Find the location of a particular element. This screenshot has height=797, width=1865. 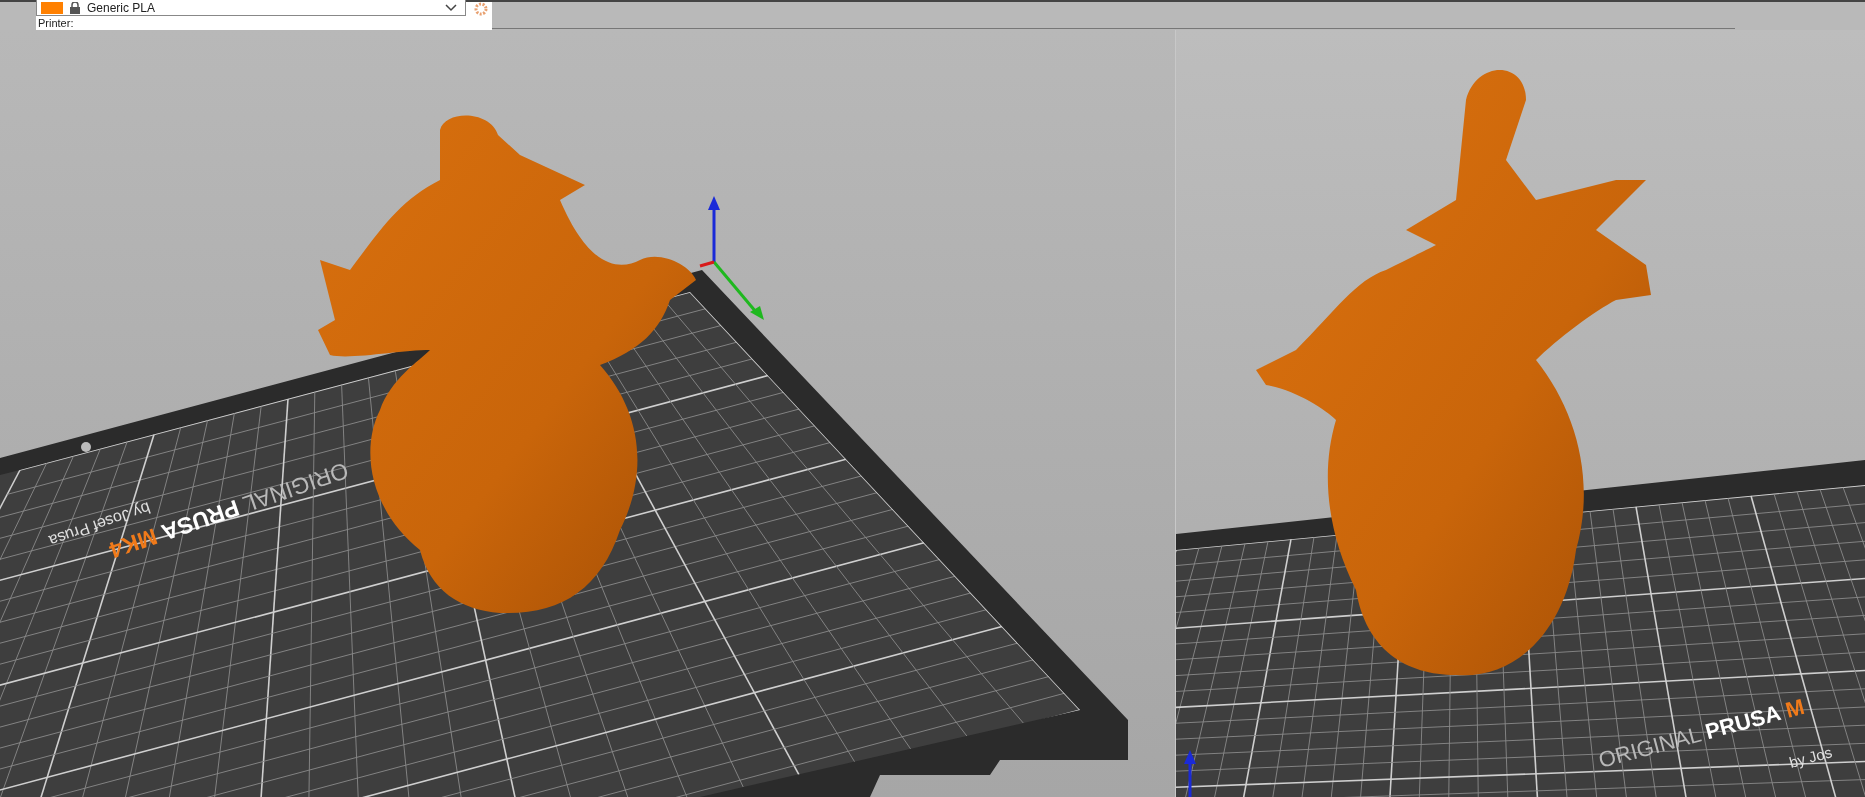

filament-name: Generic PLA is located at coordinates (122, 7).